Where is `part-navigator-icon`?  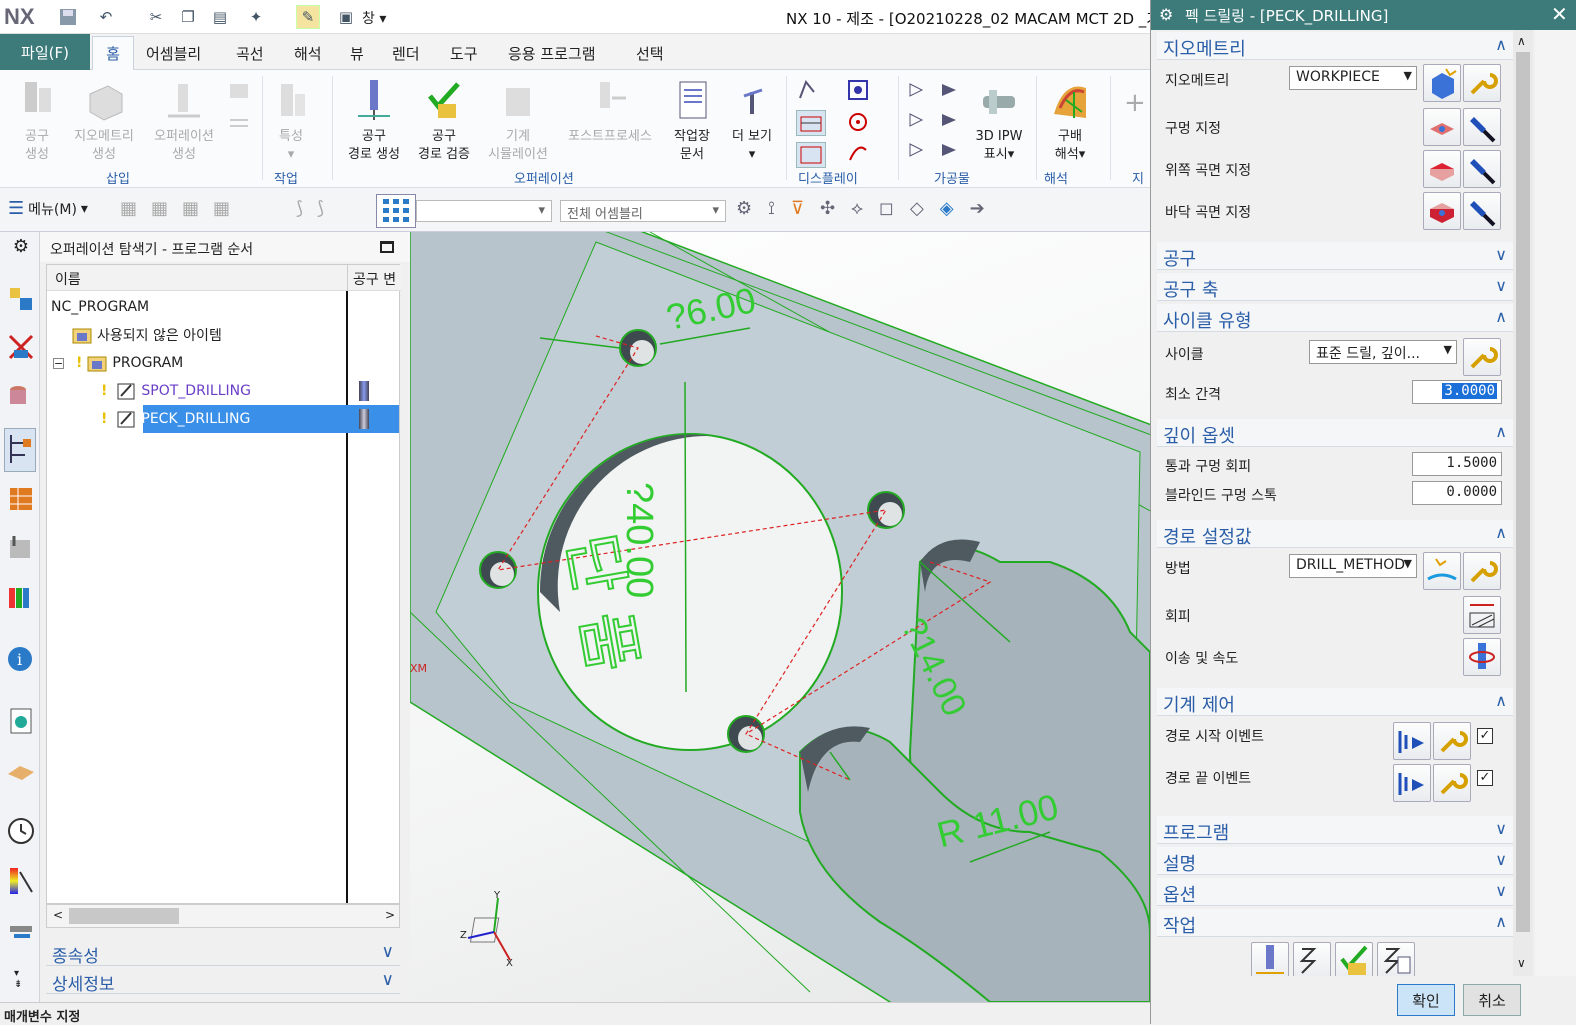 part-navigator-icon is located at coordinates (21, 397).